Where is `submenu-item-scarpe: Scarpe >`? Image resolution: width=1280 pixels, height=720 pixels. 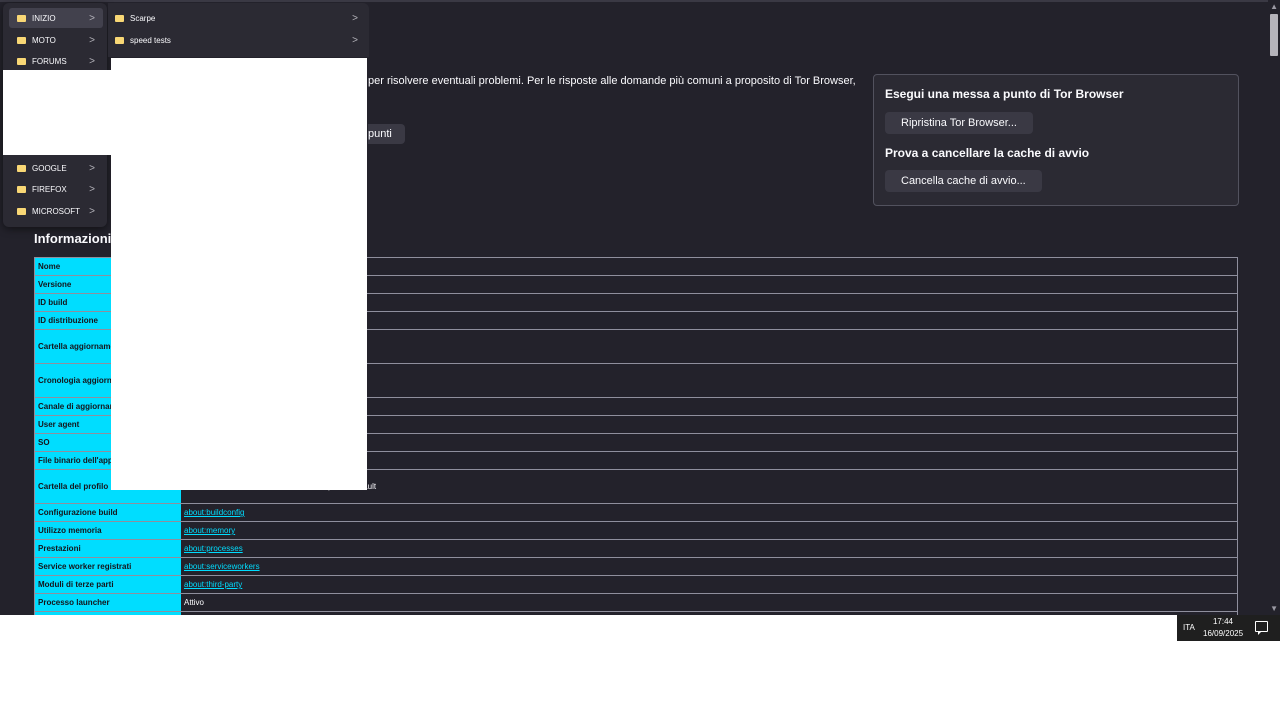 submenu-item-scarpe: Scarpe > is located at coordinates (237, 18).